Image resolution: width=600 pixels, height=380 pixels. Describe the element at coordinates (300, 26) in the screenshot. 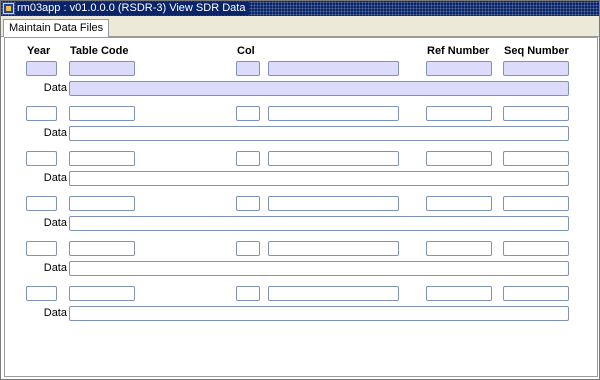

I see `tab-strip: Maintain Data Files` at that location.